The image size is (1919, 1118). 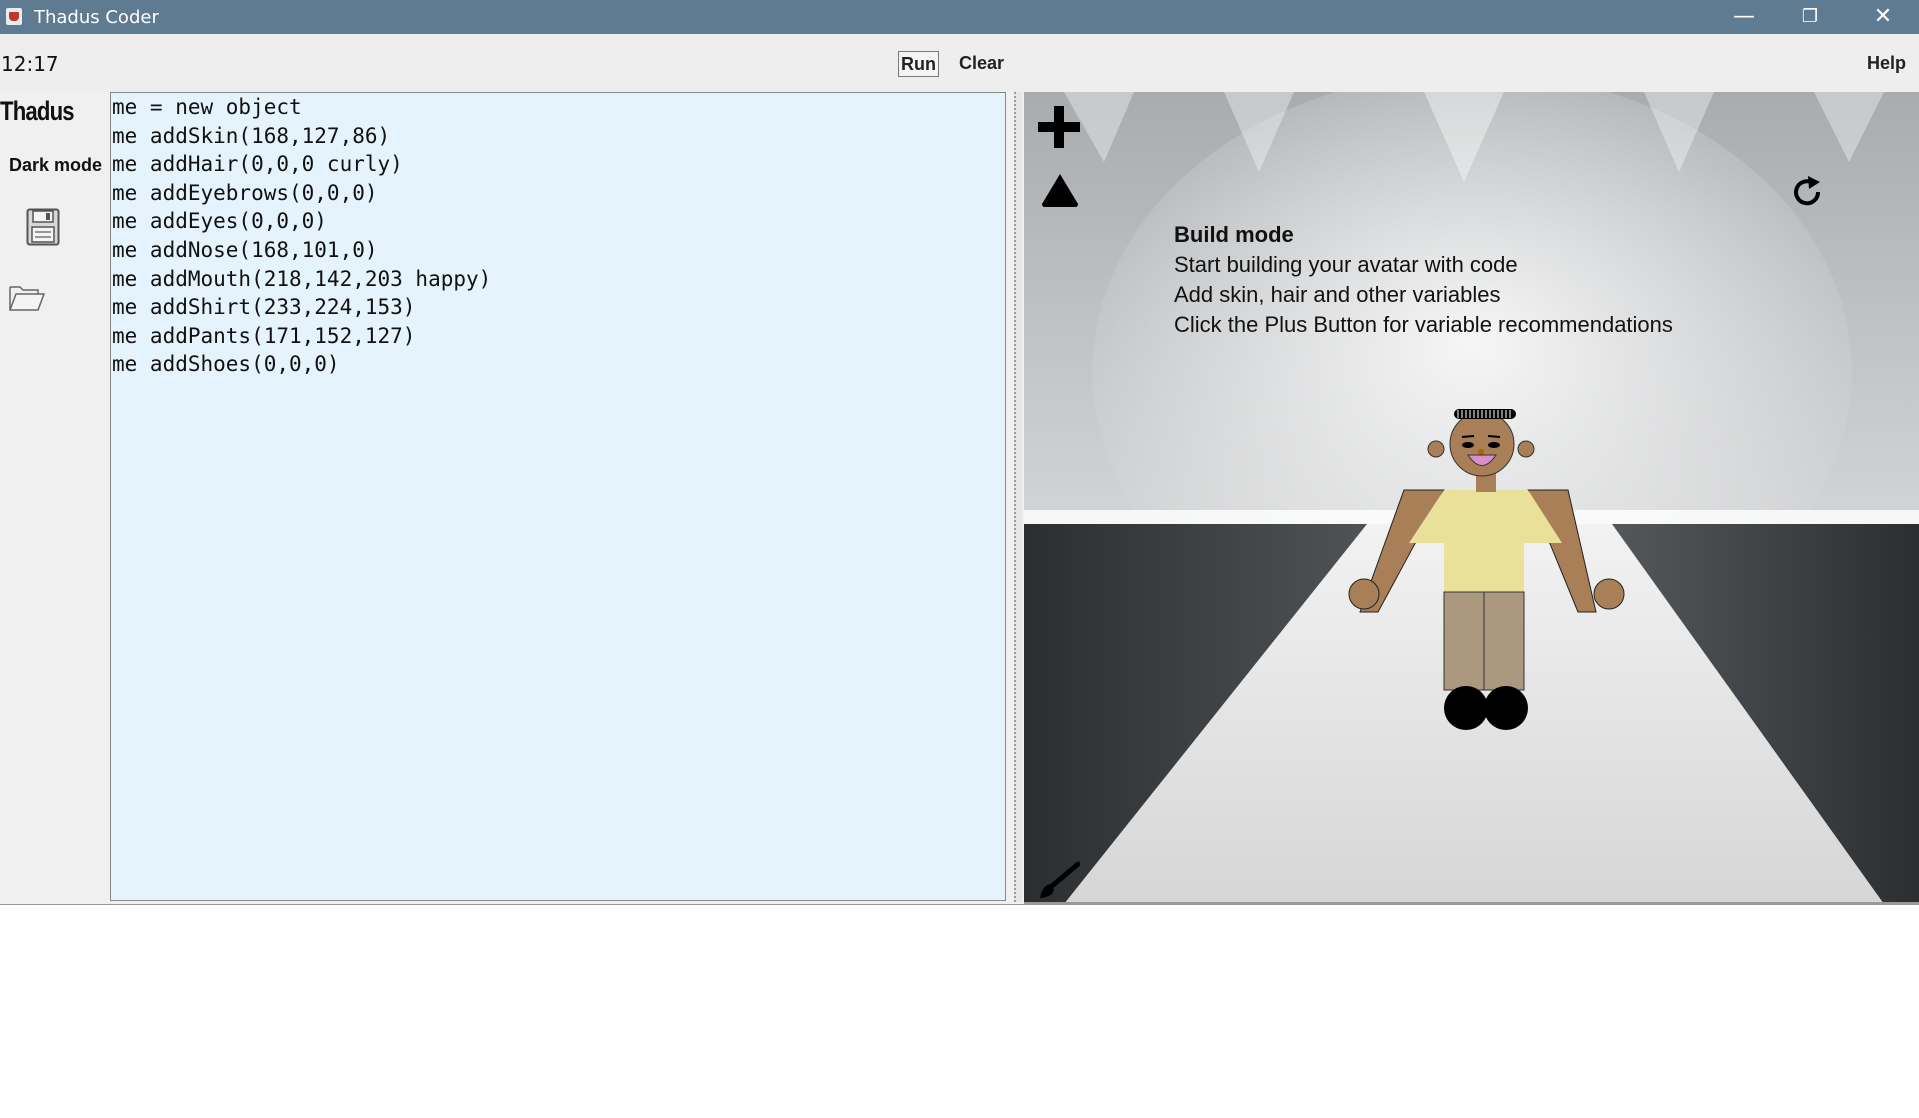 What do you see at coordinates (1886, 63) in the screenshot?
I see `help-button: Help` at bounding box center [1886, 63].